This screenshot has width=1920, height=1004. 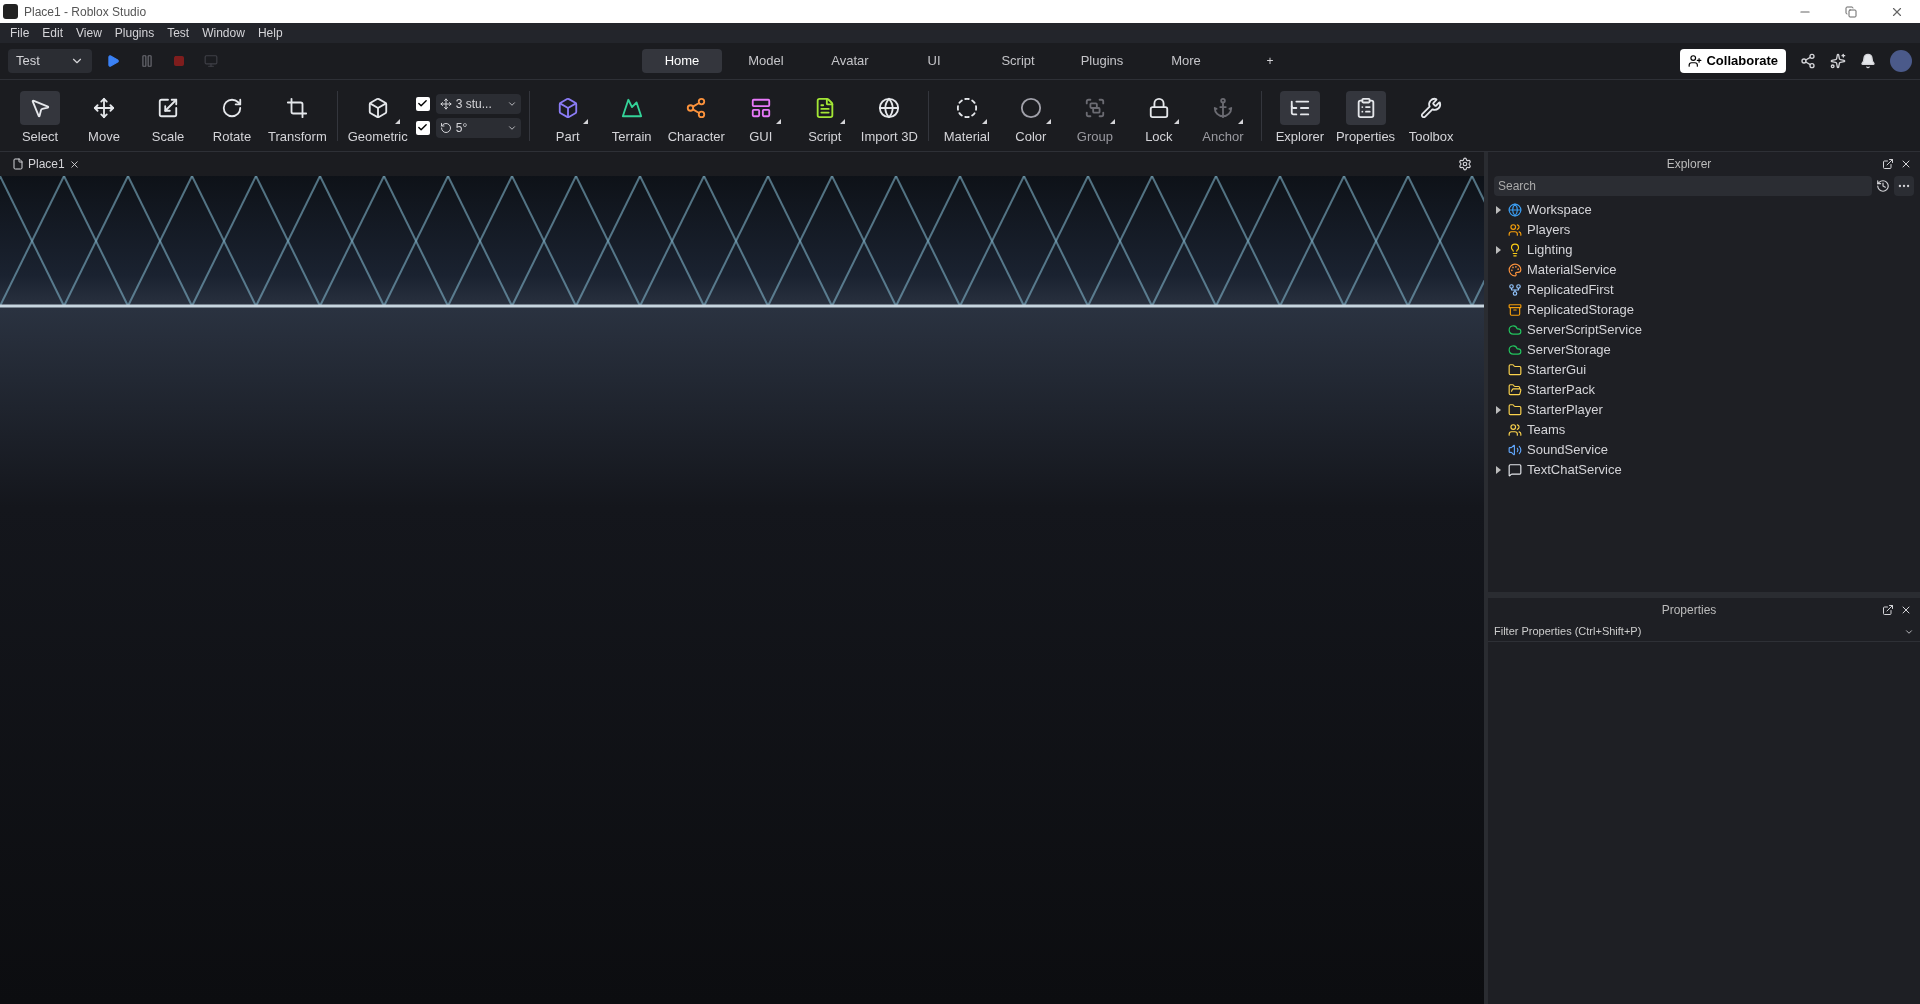 I want to click on panel-title: Explorer, so click(x=1689, y=164).